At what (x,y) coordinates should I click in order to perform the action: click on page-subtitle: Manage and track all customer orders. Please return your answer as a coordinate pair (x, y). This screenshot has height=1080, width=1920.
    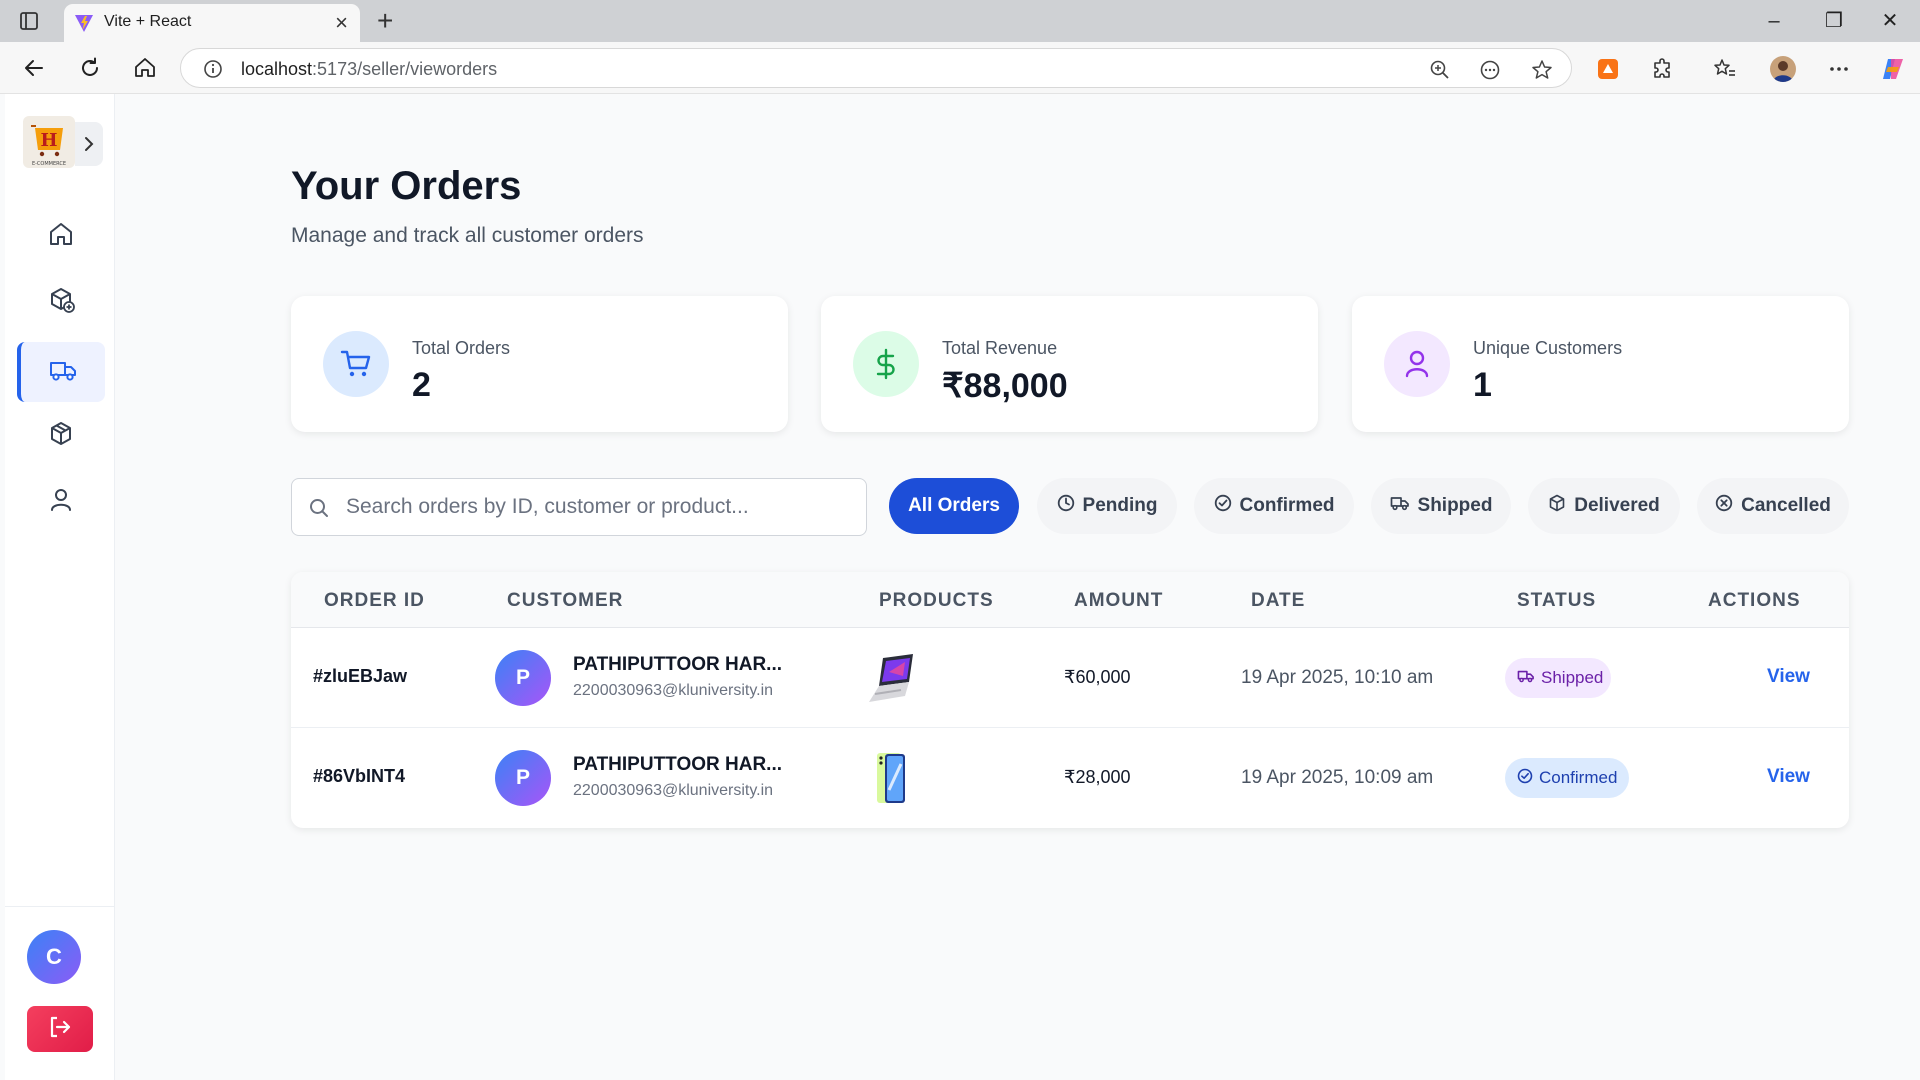
    Looking at the image, I should click on (467, 235).